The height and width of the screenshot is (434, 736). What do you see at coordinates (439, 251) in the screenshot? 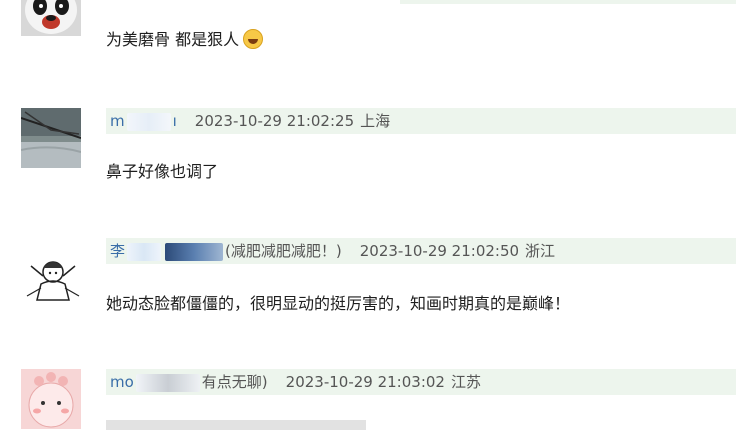
I see `timestamp: 2023-10-29 21:02:50` at bounding box center [439, 251].